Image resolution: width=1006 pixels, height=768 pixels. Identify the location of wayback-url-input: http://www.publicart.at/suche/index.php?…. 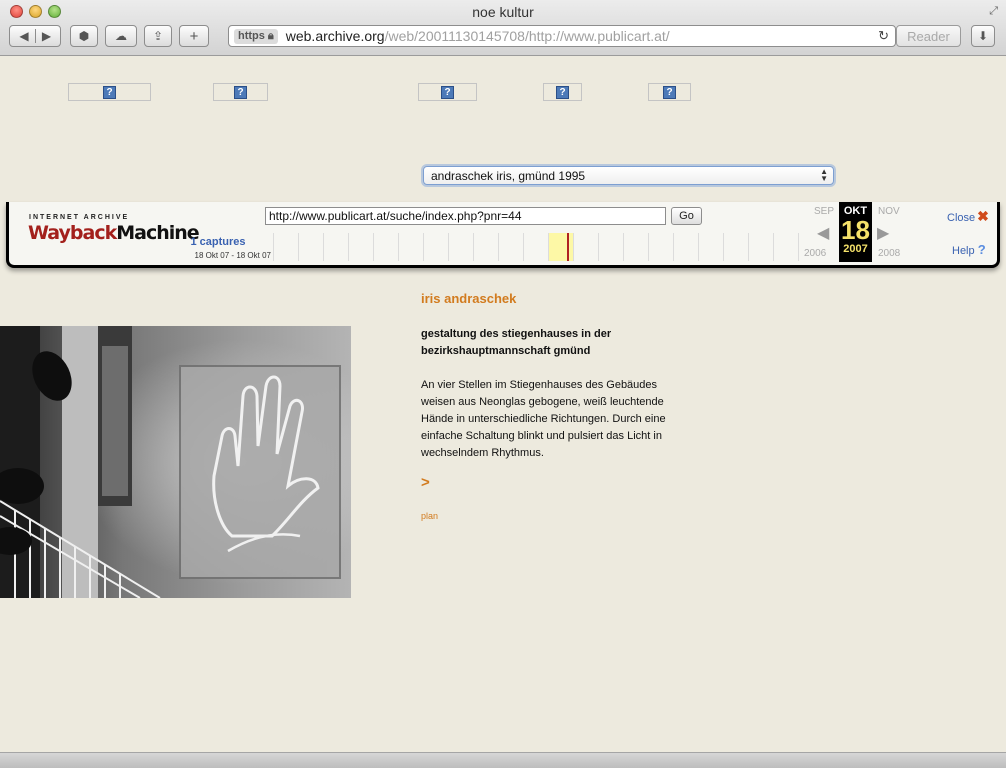
(465, 216).